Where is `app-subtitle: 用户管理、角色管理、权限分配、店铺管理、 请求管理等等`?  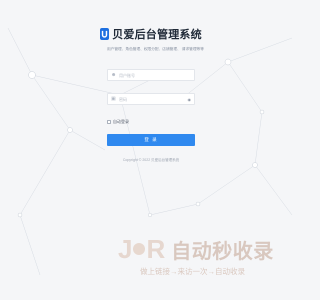 app-subtitle: 用户管理、角色管理、权限分配、店铺管理、 请求管理等等 is located at coordinates (155, 49).